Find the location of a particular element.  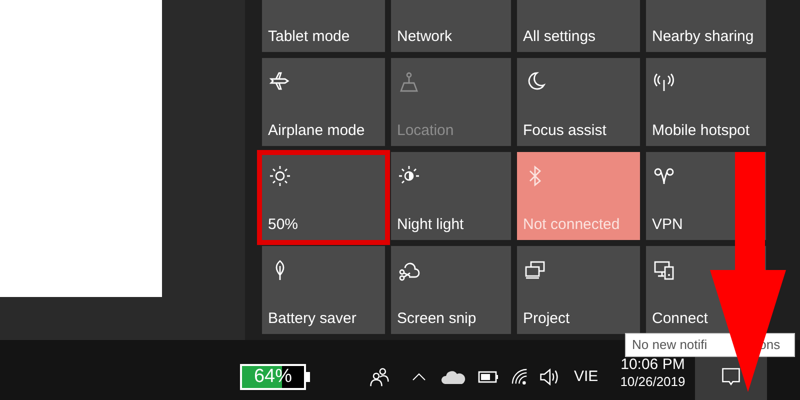

clock-date: 10/26/2019 is located at coordinates (653, 382).